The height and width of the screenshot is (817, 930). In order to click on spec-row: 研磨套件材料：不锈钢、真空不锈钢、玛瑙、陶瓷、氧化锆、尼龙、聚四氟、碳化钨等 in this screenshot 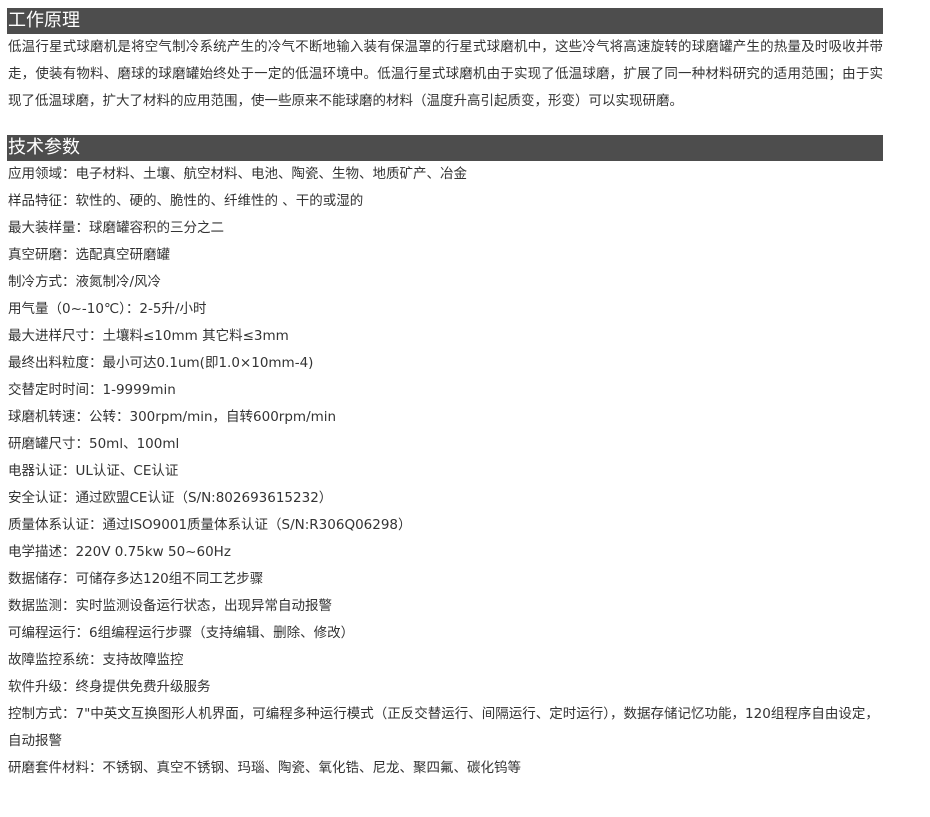, I will do `click(264, 768)`.